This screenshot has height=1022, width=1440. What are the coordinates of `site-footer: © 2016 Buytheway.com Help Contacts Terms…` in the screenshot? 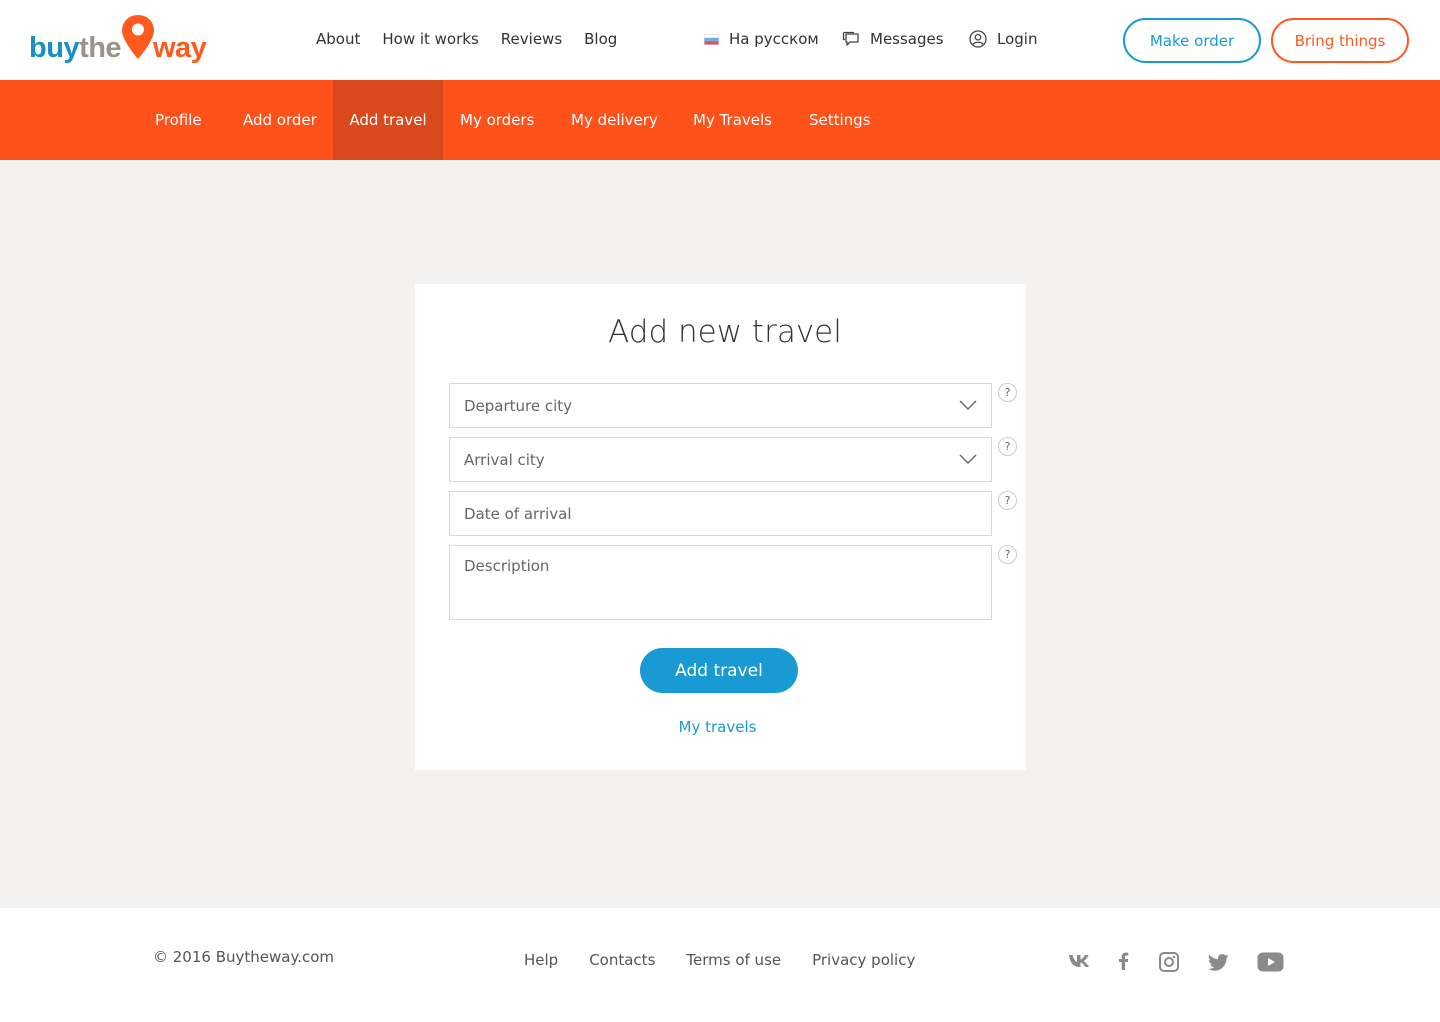 It's located at (720, 965).